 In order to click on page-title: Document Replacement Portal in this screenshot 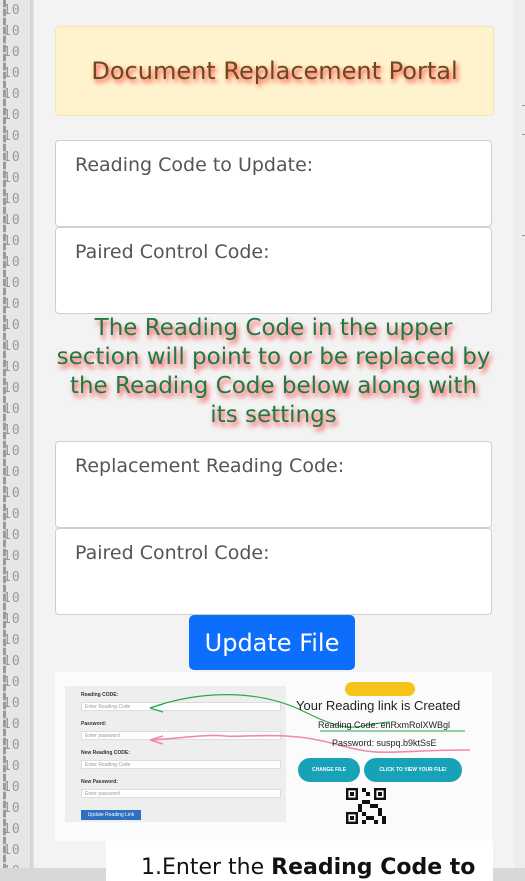, I will do `click(274, 71)`.